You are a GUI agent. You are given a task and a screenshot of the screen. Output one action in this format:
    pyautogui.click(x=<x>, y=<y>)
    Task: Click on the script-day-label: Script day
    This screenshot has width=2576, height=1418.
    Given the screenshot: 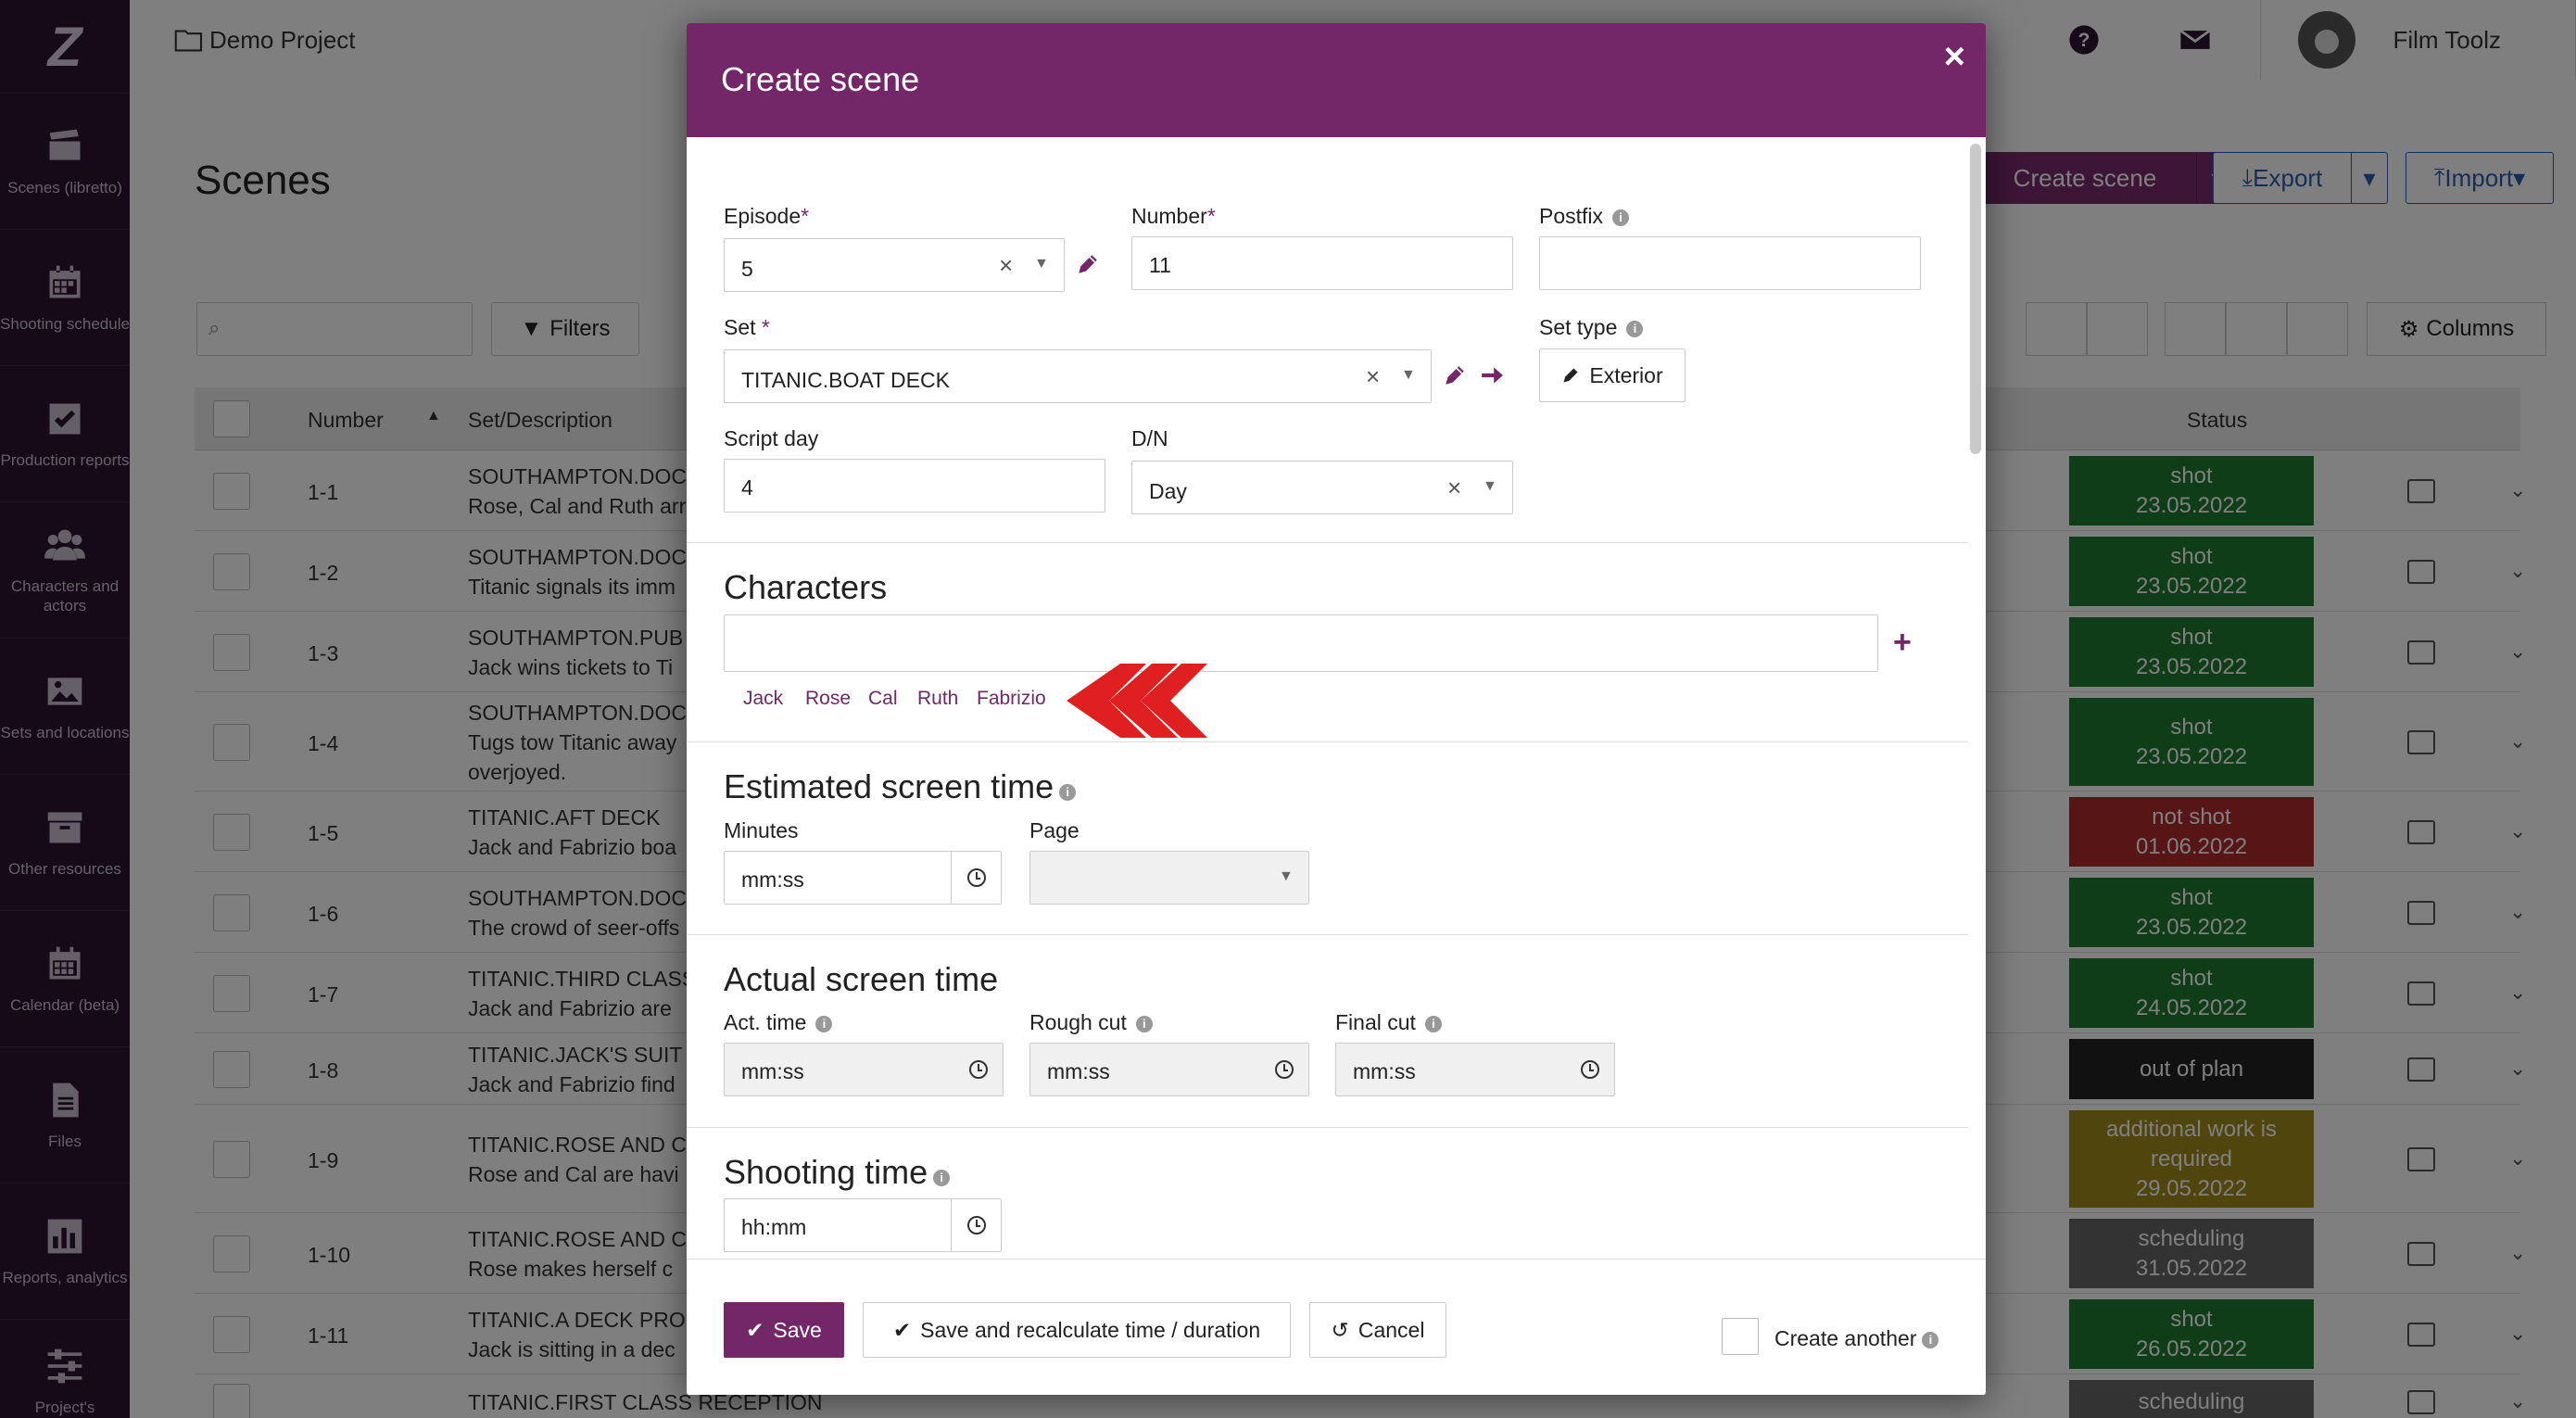 What is the action you would take?
    pyautogui.click(x=772, y=438)
    